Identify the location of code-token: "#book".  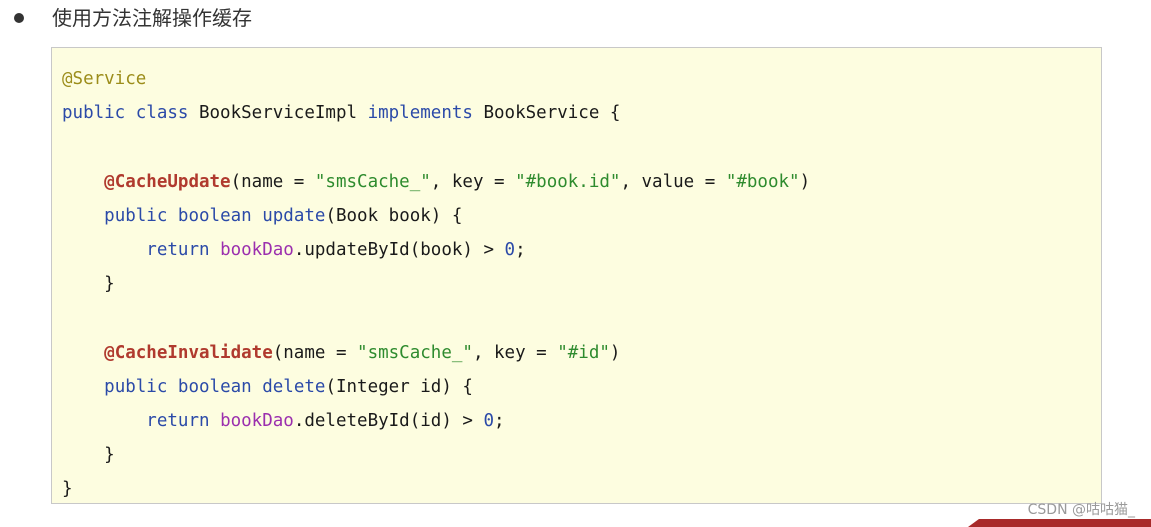
(762, 181).